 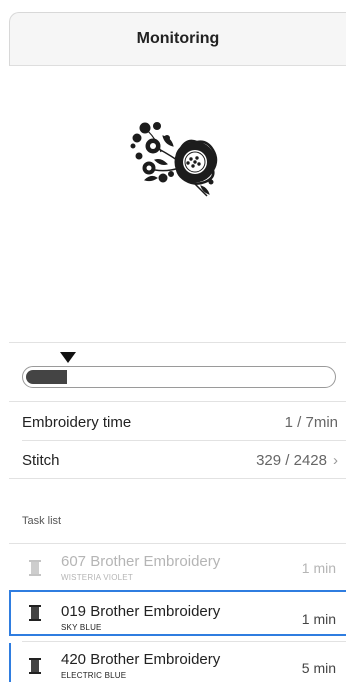 What do you see at coordinates (77, 422) in the screenshot?
I see `embroidery-time-label: Embroidery time` at bounding box center [77, 422].